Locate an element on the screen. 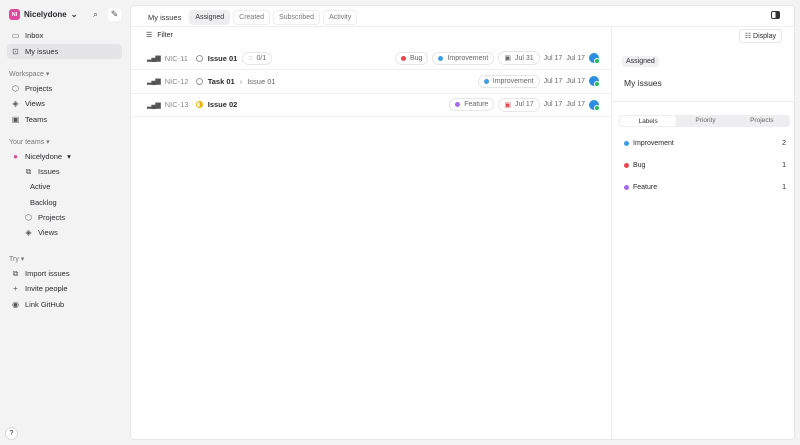 This screenshot has width=800, height=445. tab-priority: Priority is located at coordinates (705, 121).